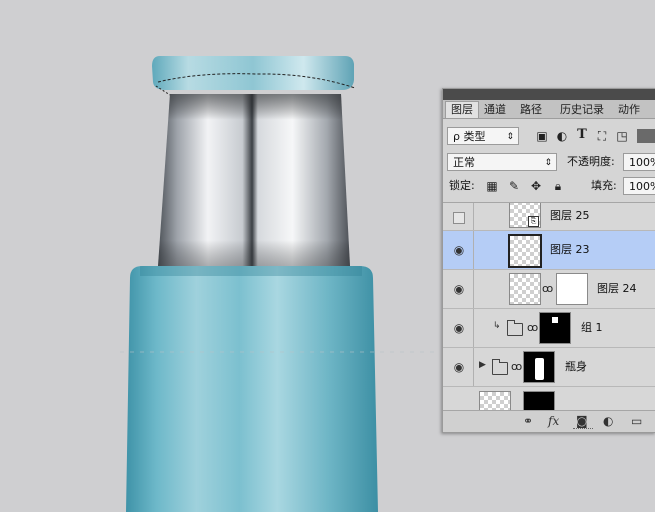  Describe the element at coordinates (629, 110) in the screenshot. I see `tab-actions: 动作` at that location.